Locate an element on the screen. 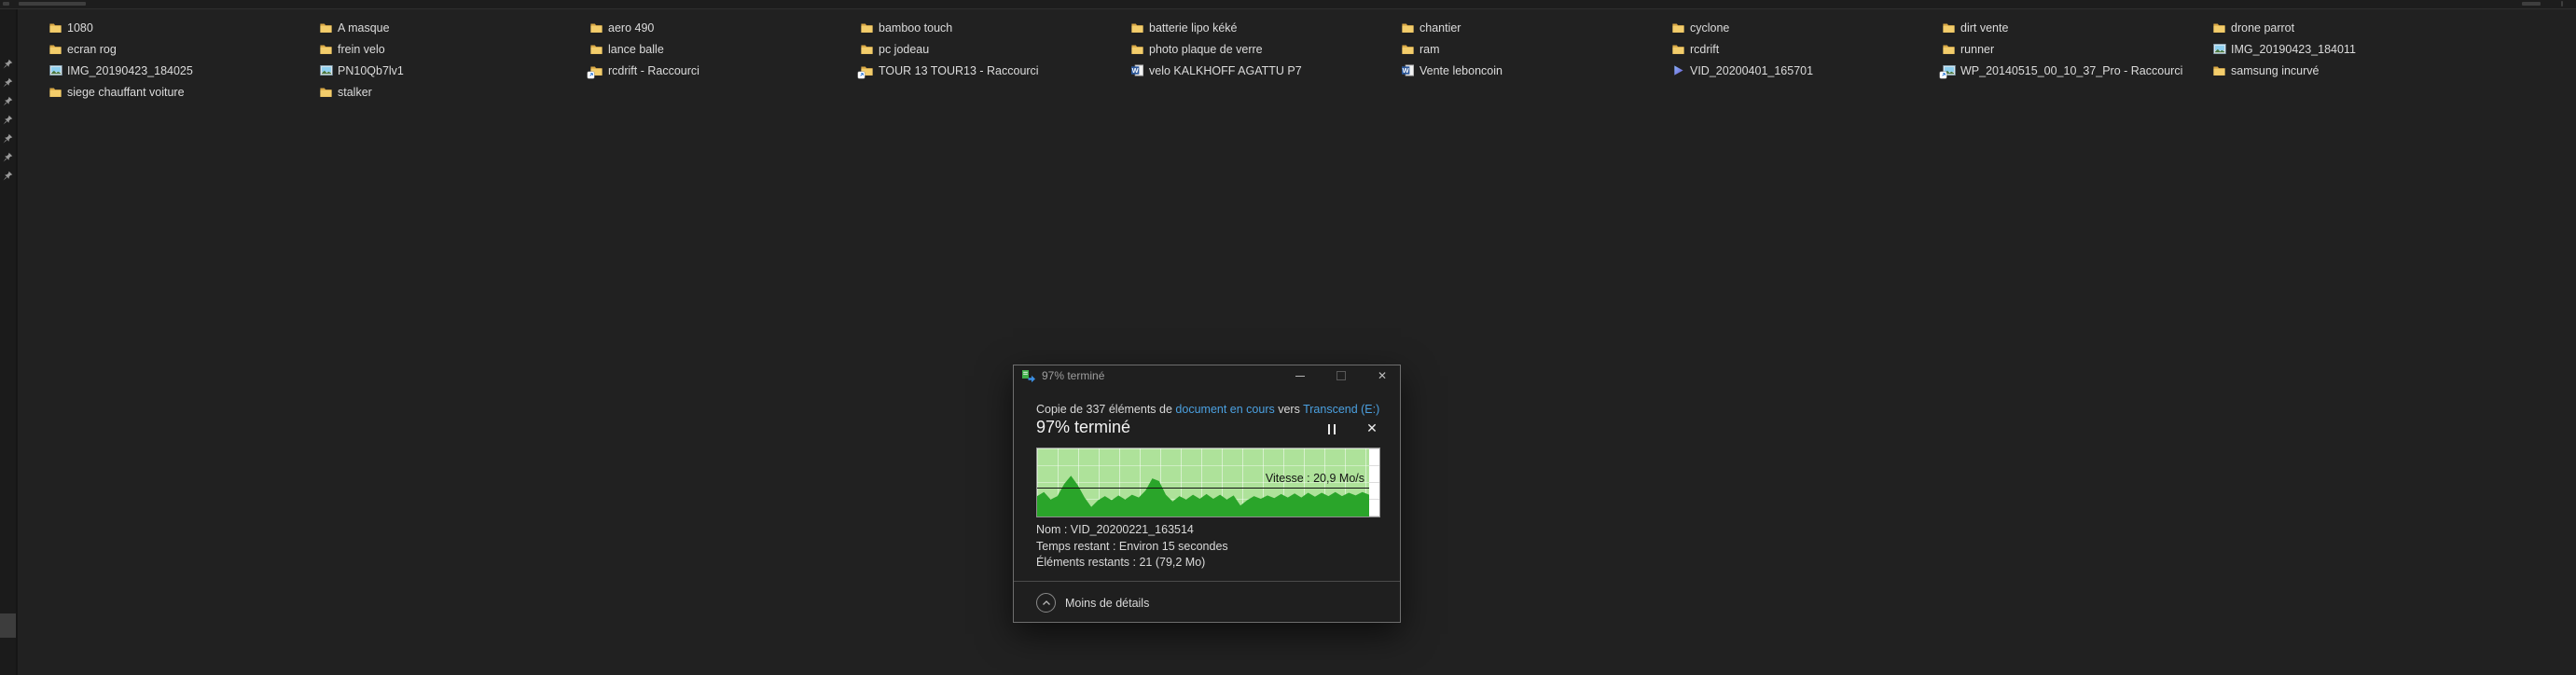 Image resolution: width=2576 pixels, height=675 pixels. file-item: A masque is located at coordinates (354, 27).